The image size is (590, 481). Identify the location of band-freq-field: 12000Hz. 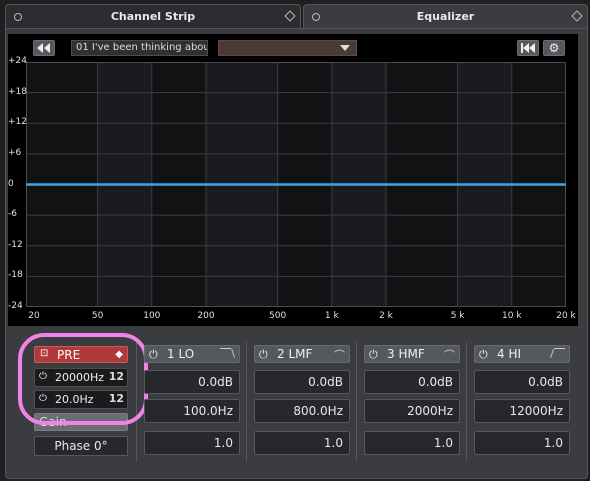
(522, 411).